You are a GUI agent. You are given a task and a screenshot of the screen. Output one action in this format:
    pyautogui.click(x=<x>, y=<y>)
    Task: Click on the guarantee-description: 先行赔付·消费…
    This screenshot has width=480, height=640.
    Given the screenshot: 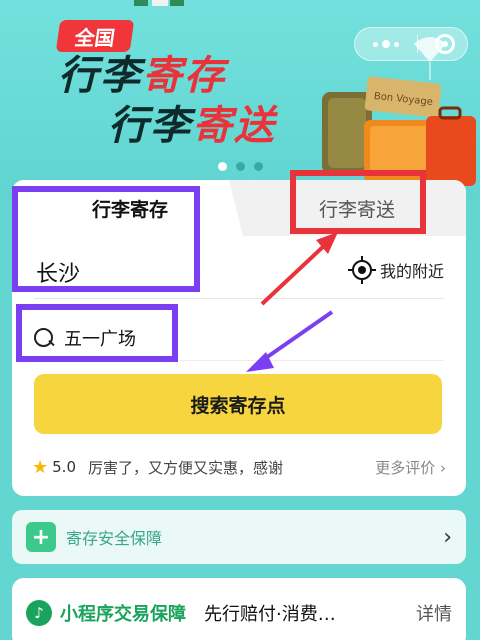 What is the action you would take?
    pyautogui.click(x=270, y=614)
    